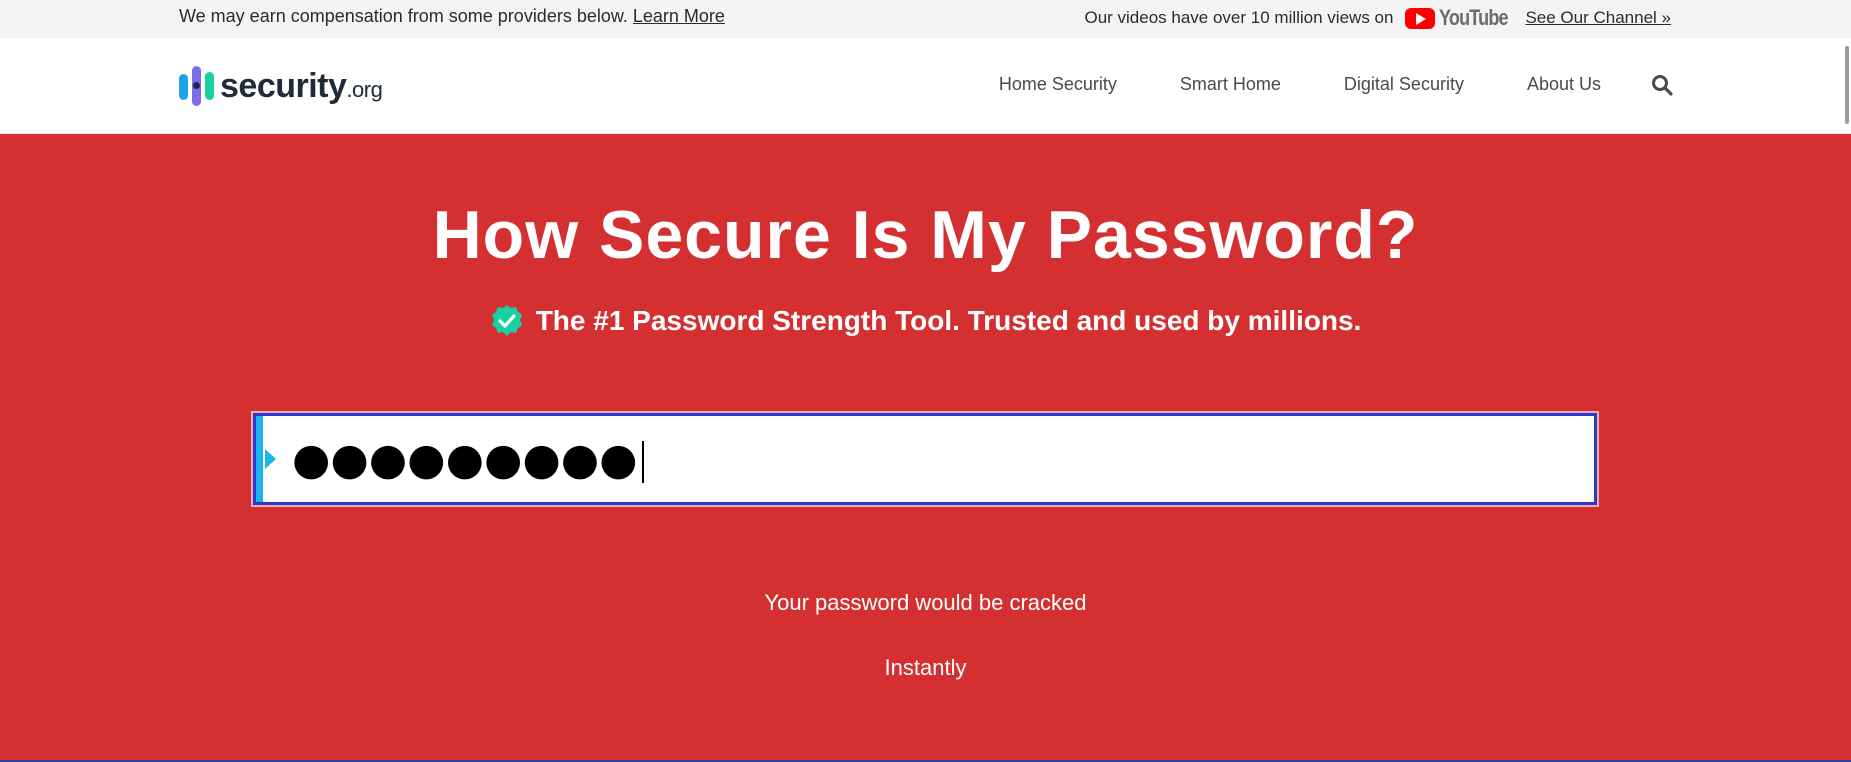 This screenshot has height=762, width=1851. Describe the element at coordinates (197, 86) in the screenshot. I see `logo-mark-icon` at that location.